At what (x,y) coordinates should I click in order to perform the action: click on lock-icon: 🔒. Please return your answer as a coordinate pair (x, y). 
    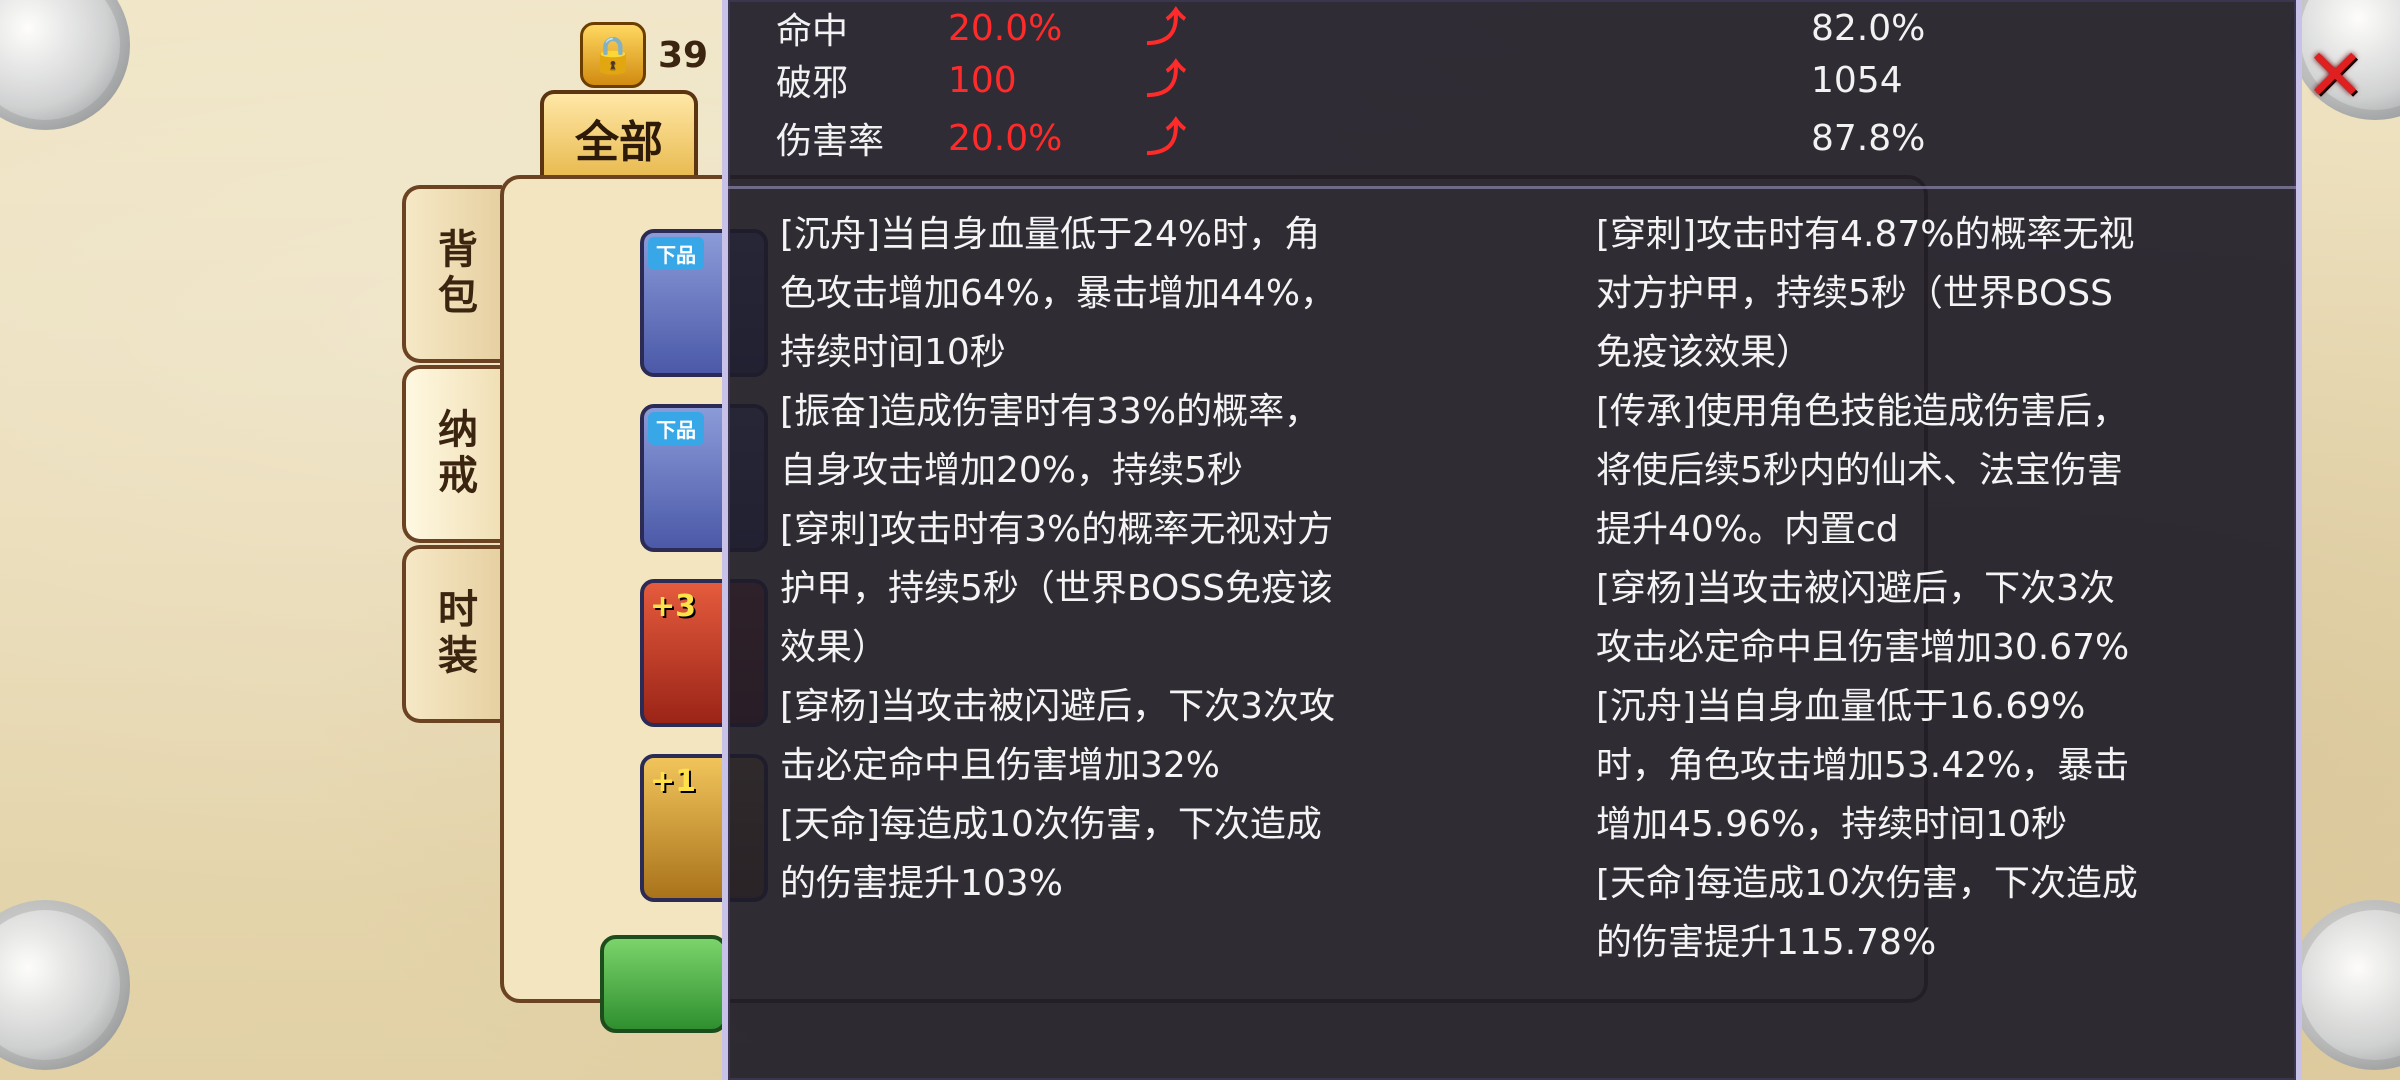
    Looking at the image, I should click on (613, 55).